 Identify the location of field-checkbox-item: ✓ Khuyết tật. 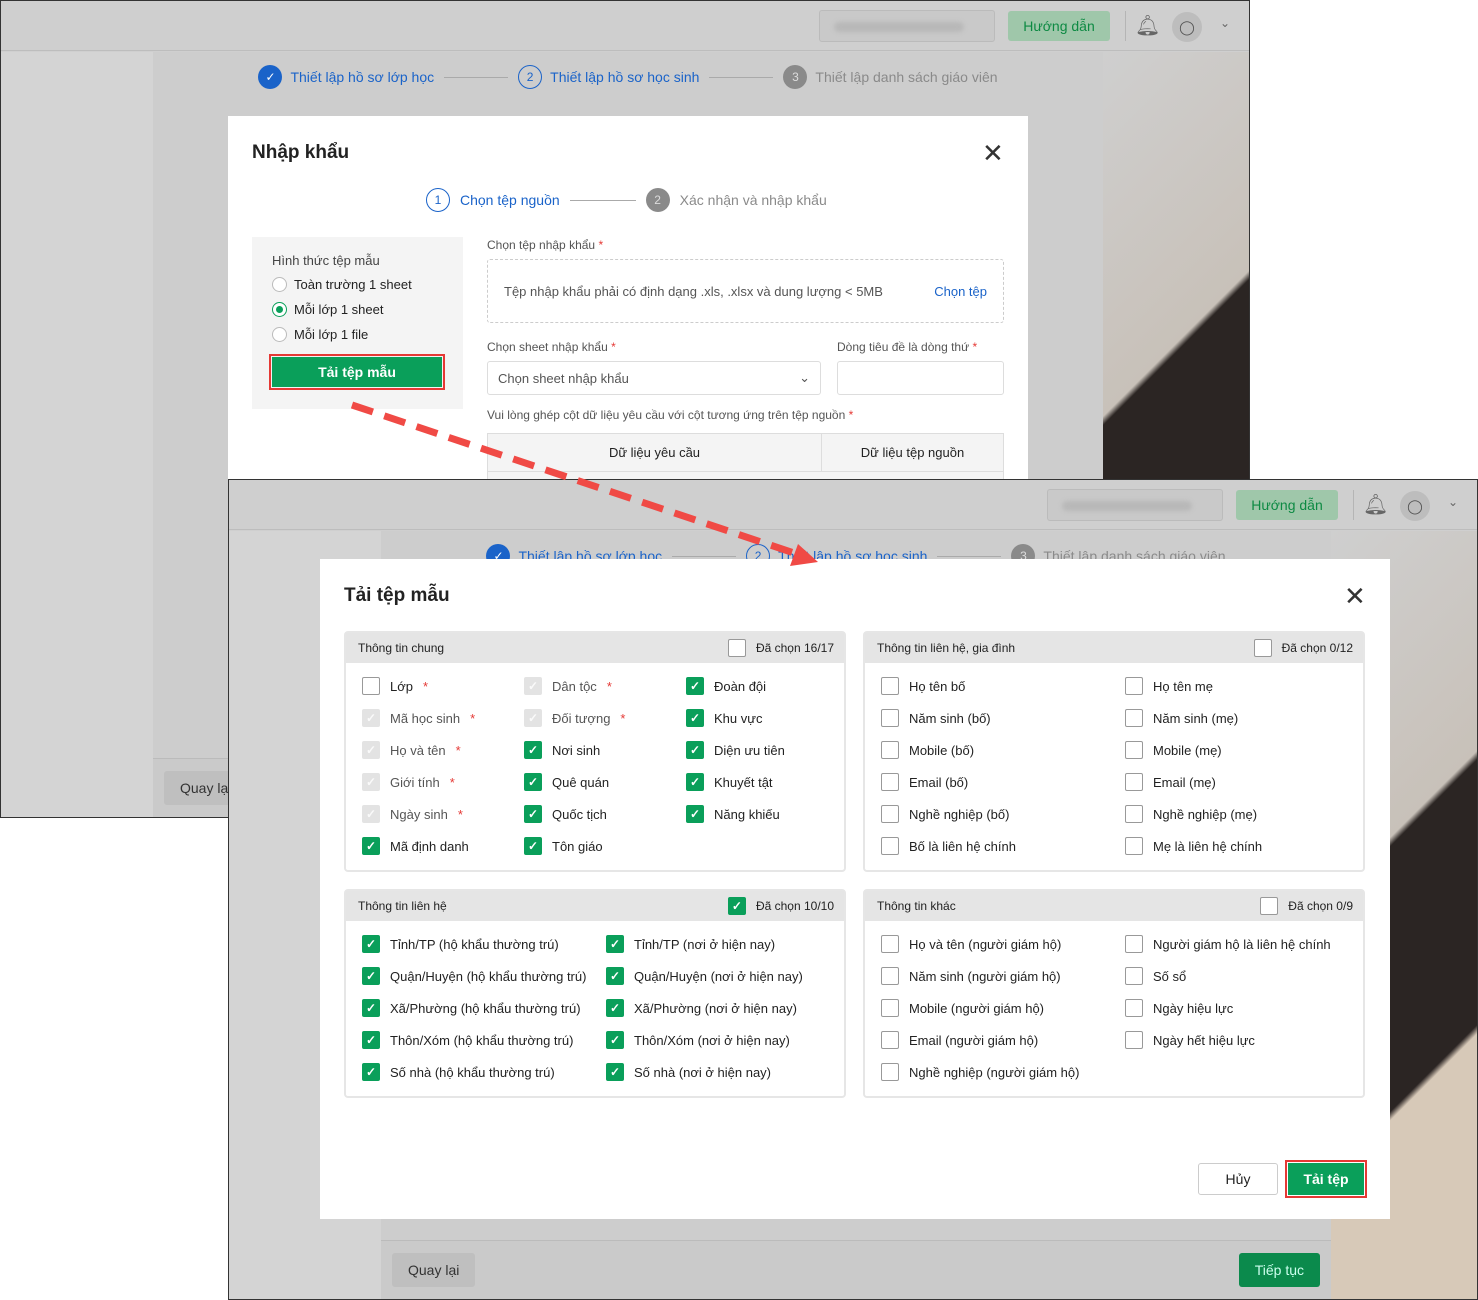
(765, 782).